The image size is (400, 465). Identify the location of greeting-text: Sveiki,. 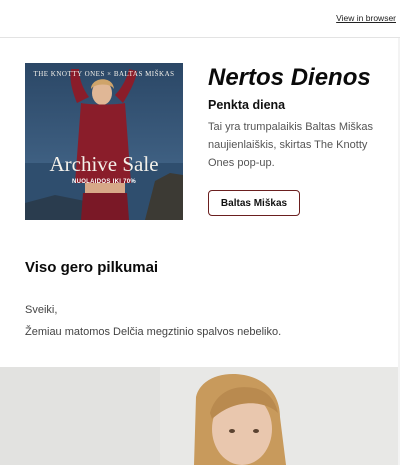
(41, 310).